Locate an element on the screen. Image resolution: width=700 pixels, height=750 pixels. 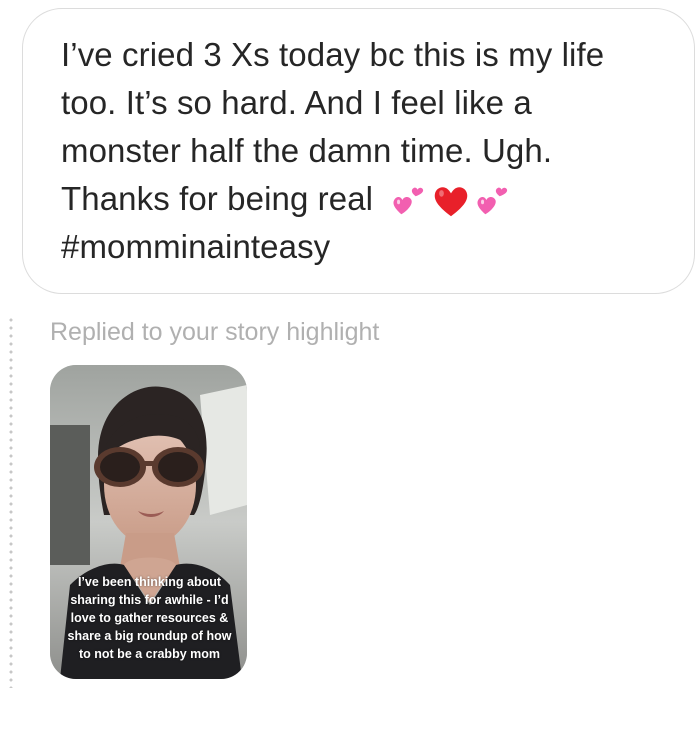
story-overlay-line: love to gather resources & is located at coordinates (149, 618).